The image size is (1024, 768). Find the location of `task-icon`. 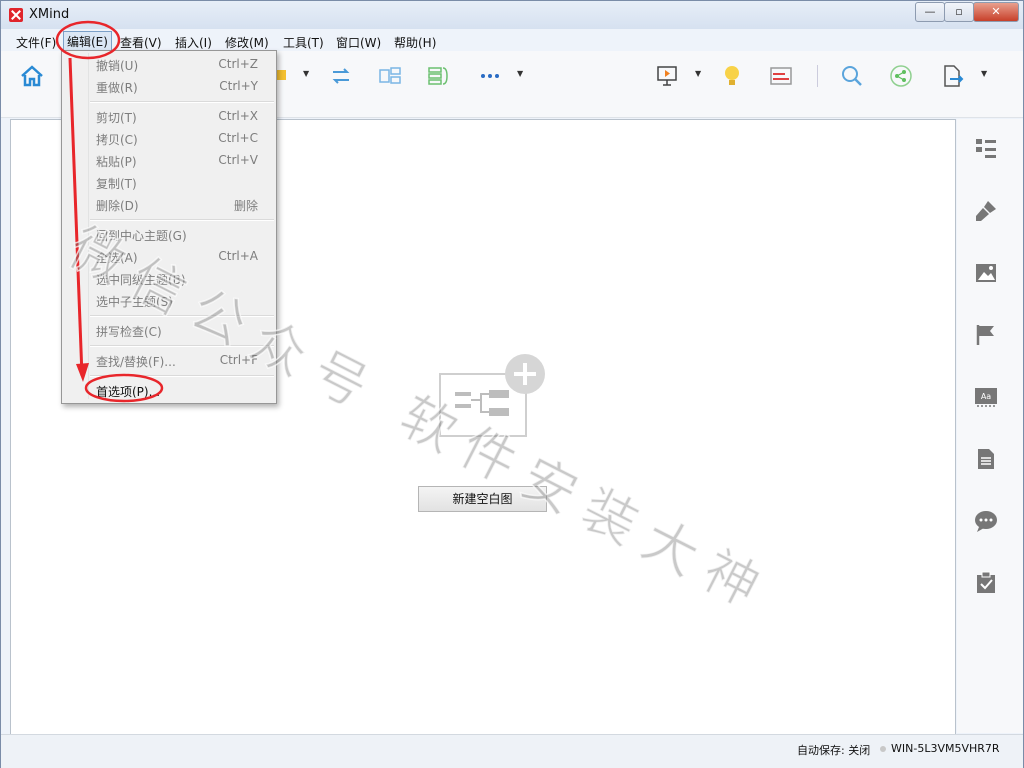

task-icon is located at coordinates (986, 583).